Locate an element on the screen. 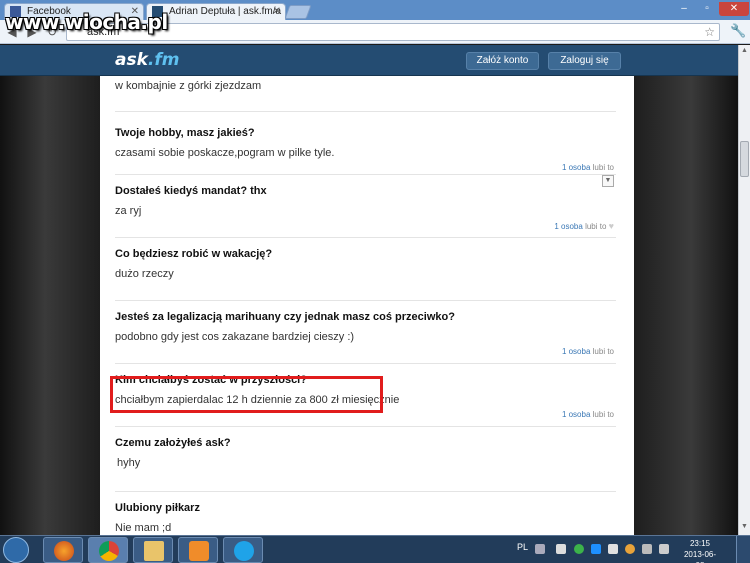 Image resolution: width=750 pixels, height=563 pixels. scroll-down-icon: ▼ is located at coordinates (744, 526).